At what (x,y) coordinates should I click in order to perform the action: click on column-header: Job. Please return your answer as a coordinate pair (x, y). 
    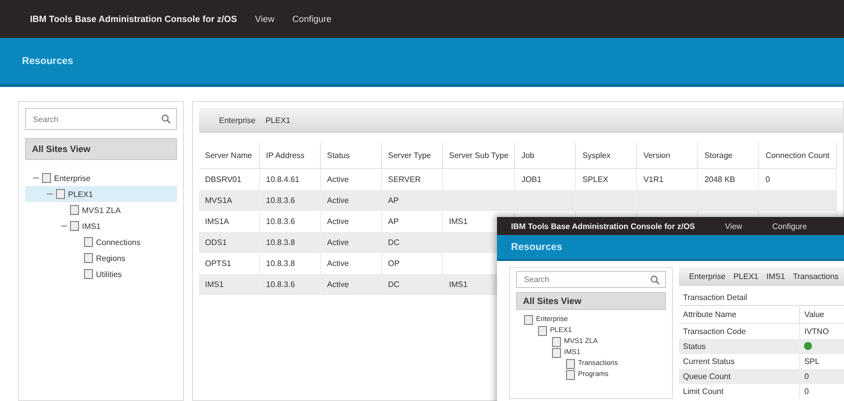
    Looking at the image, I should click on (545, 155).